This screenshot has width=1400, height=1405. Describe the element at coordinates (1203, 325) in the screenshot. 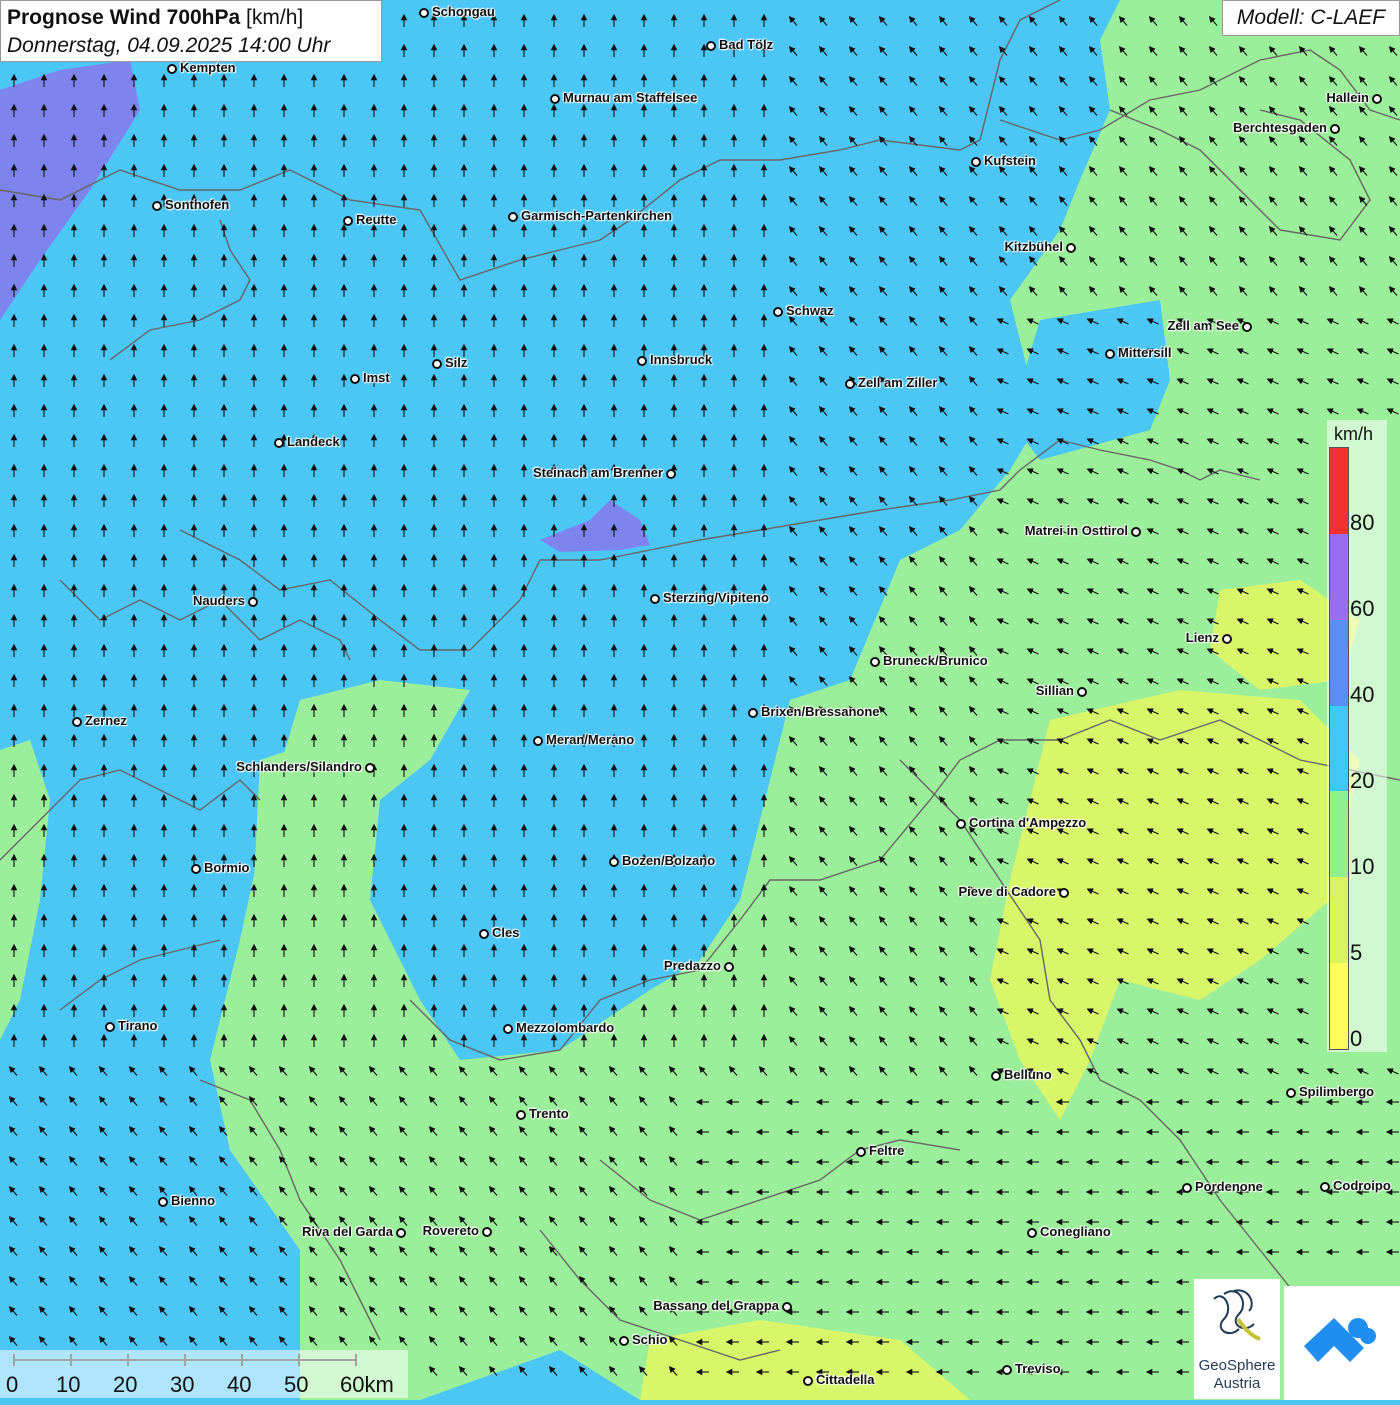

I see `place-label: Zell am See` at that location.